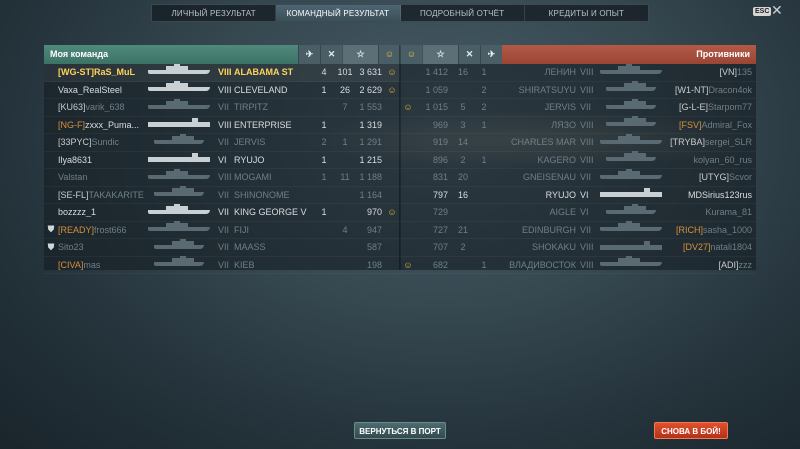 The height and width of the screenshot is (449, 800). What do you see at coordinates (101, 142) in the screenshot?
I see `player-name: [33PYC]Sundic` at bounding box center [101, 142].